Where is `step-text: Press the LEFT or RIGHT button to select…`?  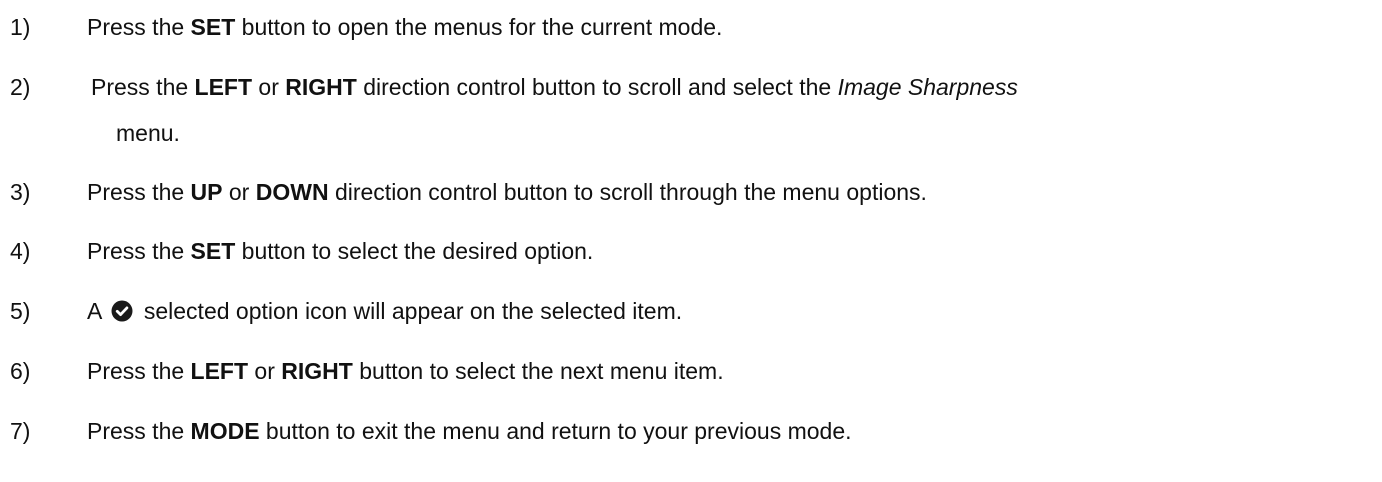 step-text: Press the LEFT or RIGHT button to select… is located at coordinates (405, 371).